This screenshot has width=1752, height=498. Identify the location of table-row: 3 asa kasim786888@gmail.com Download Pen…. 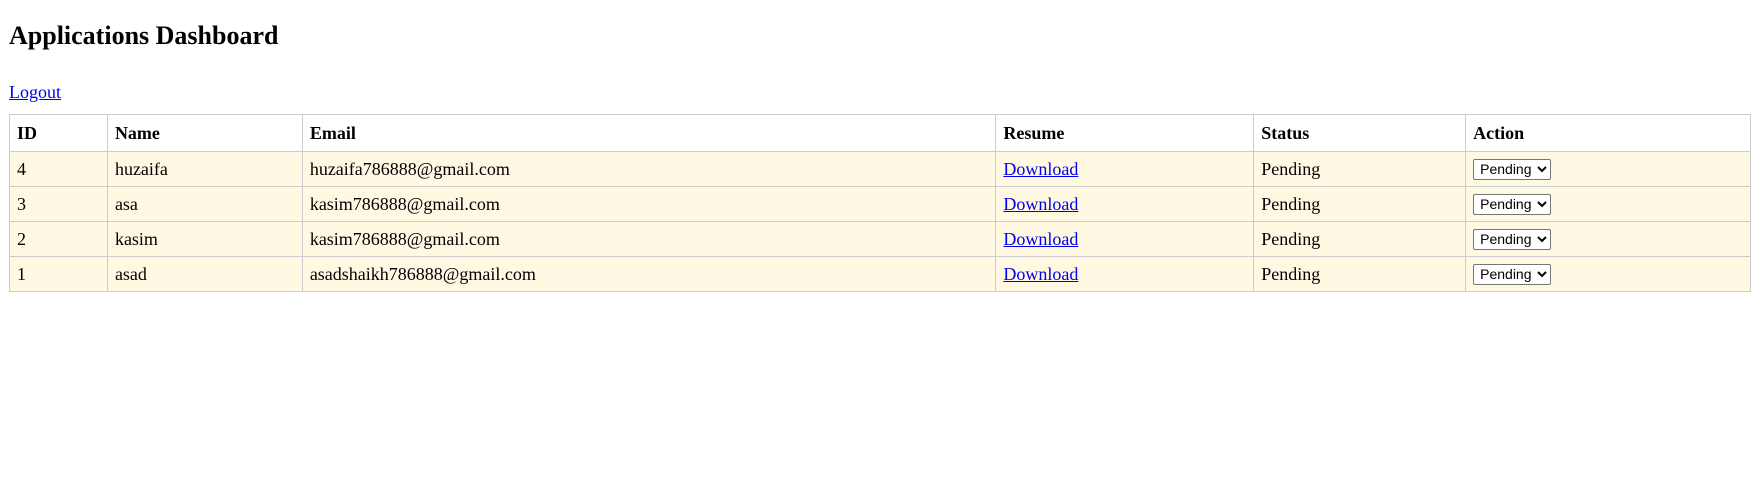
(880, 204).